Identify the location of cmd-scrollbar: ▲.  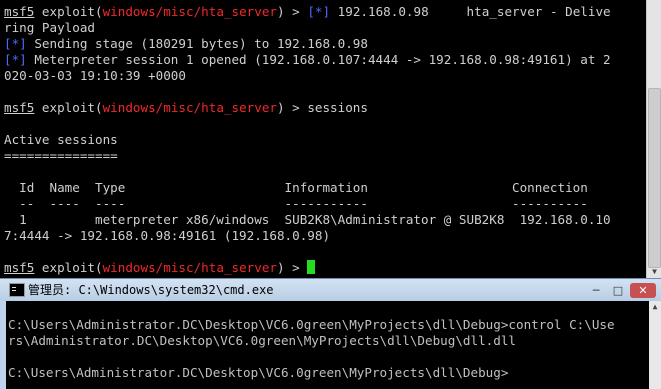
(655, 345).